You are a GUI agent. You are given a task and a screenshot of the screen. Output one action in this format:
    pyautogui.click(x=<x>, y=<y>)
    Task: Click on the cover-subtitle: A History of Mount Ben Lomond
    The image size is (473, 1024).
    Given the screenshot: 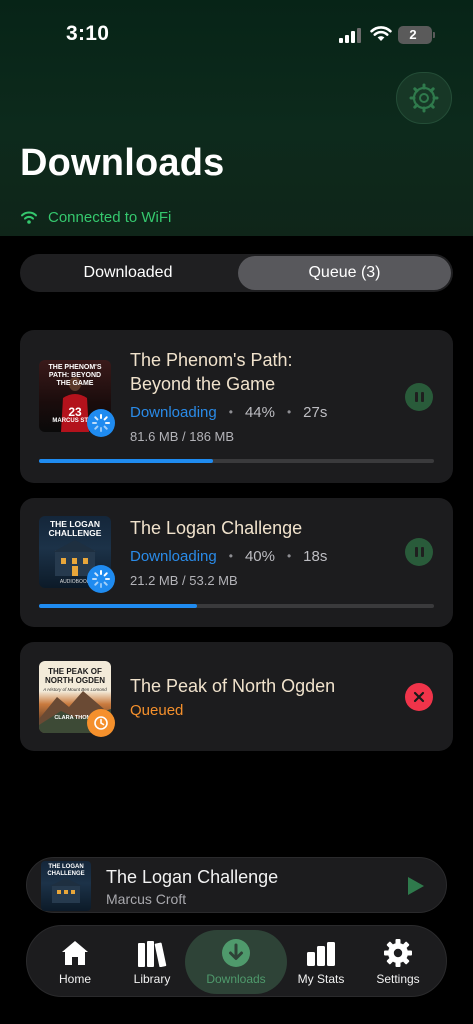 What is the action you would take?
    pyautogui.click(x=75, y=689)
    